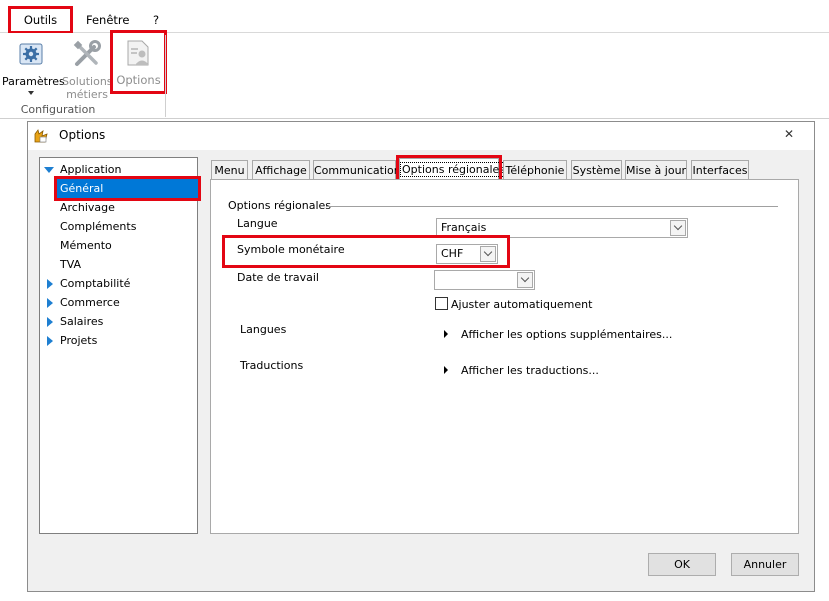 The height and width of the screenshot is (601, 829). Describe the element at coordinates (87, 81) in the screenshot. I see `solutions-label-1: Solutions` at that location.